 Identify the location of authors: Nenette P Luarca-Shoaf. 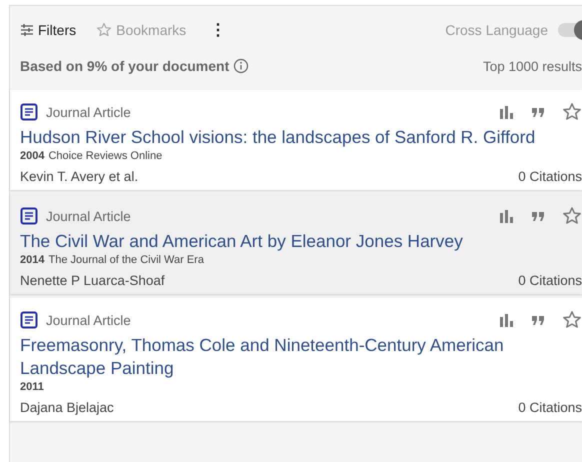
(92, 280).